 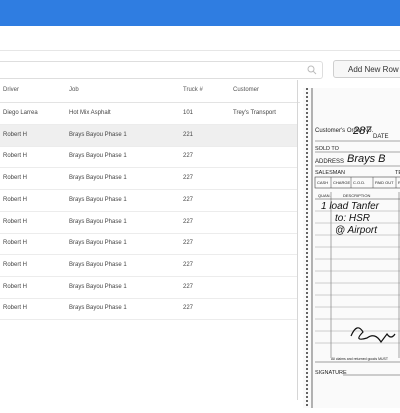 What do you see at coordinates (356, 195) in the screenshot?
I see `ticket-description-label: DESCRIPTION` at bounding box center [356, 195].